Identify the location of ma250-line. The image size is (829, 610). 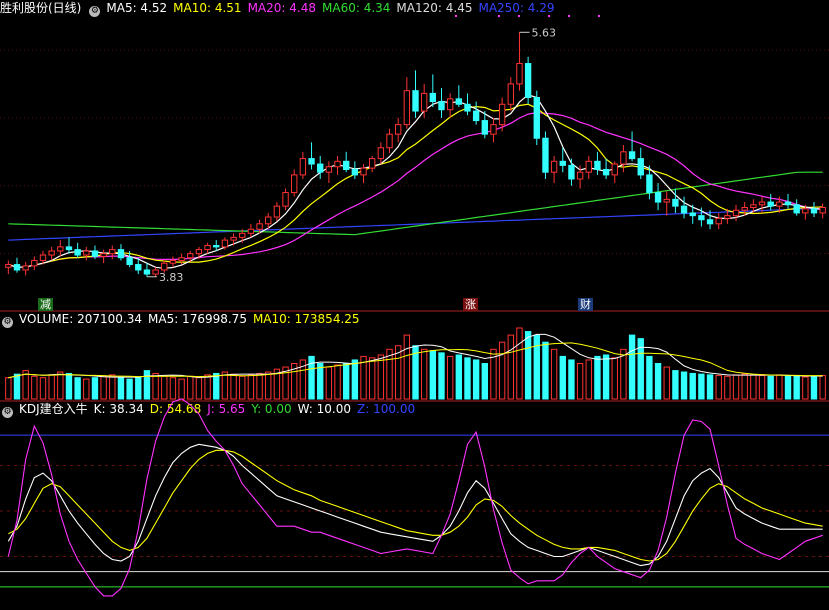
(415, 224).